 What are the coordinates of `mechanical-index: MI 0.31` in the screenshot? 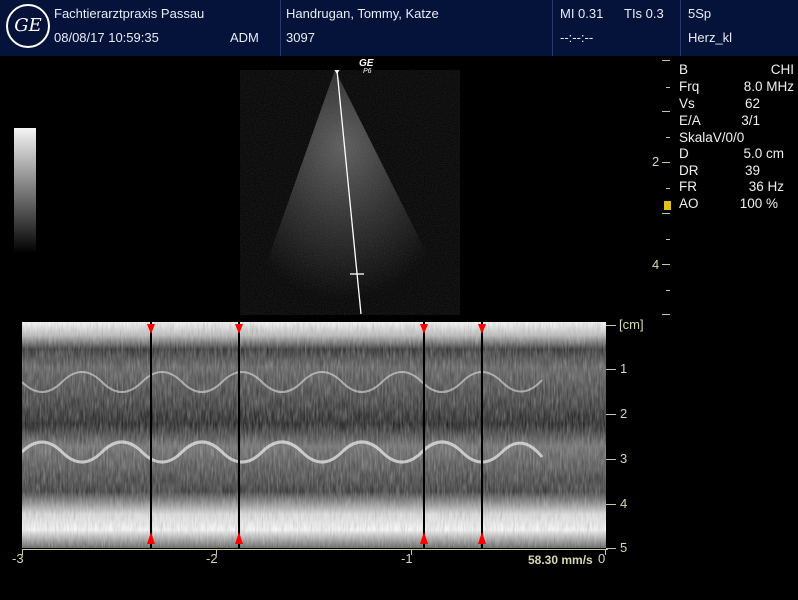 It's located at (582, 13).